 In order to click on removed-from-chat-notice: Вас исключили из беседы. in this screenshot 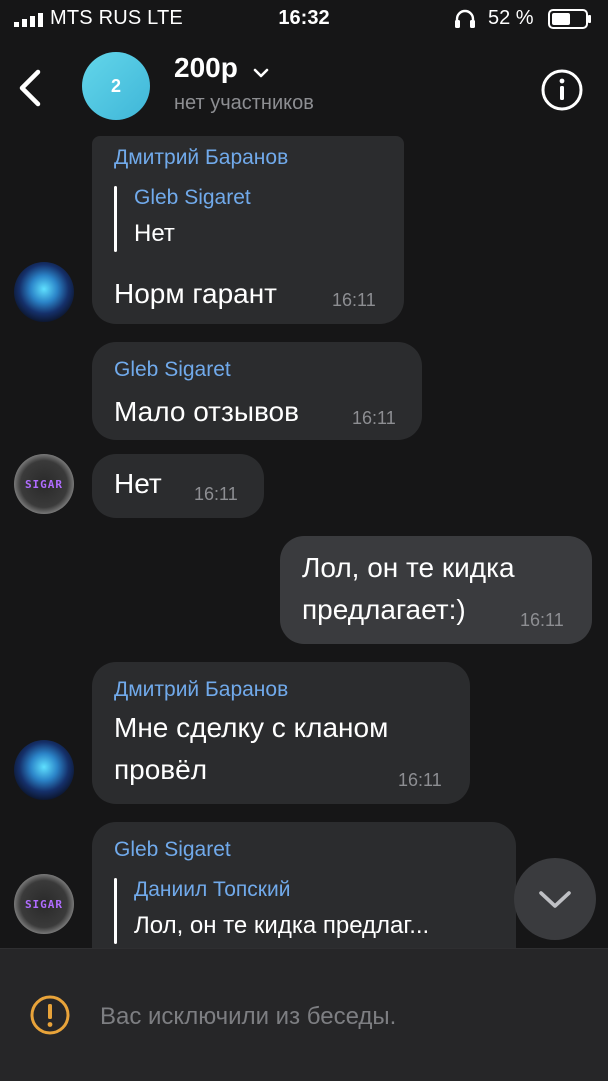, I will do `click(248, 1016)`.